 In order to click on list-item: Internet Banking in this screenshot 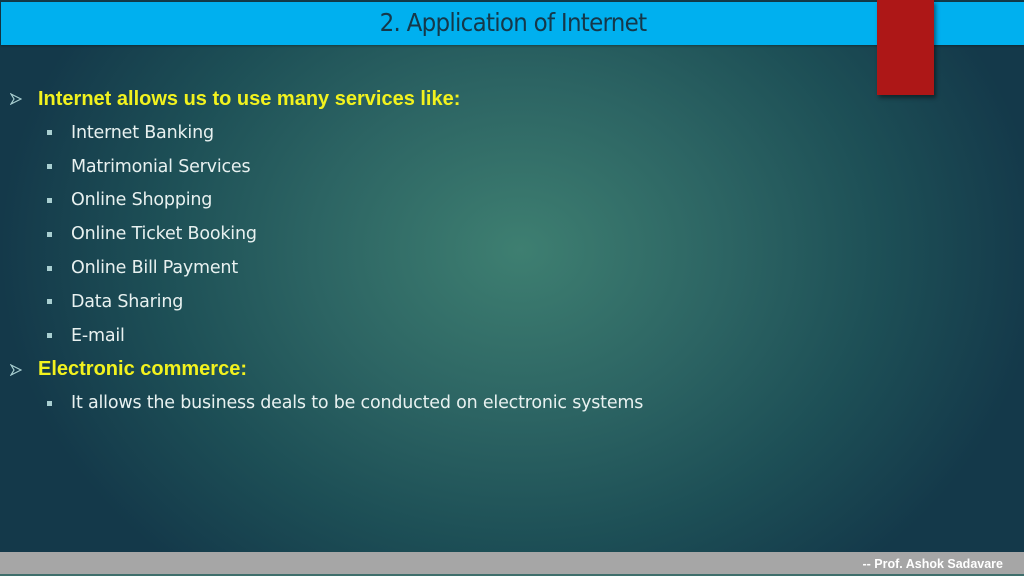, I will do `click(450, 133)`.